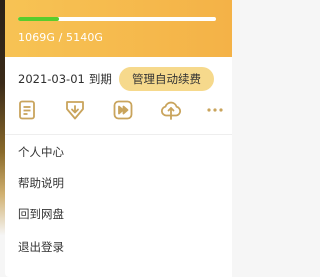  Describe the element at coordinates (27, 110) in the screenshot. I see `document-icon` at that location.